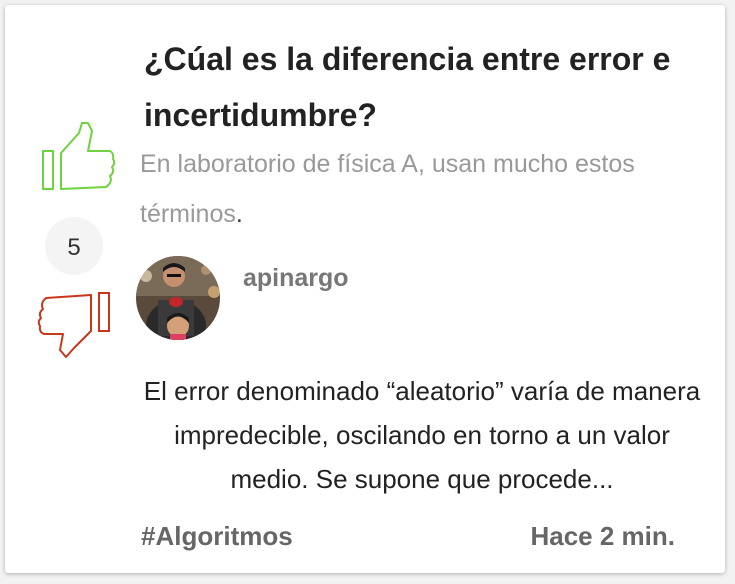  I want to click on vote-count-badge: 5, so click(74, 246).